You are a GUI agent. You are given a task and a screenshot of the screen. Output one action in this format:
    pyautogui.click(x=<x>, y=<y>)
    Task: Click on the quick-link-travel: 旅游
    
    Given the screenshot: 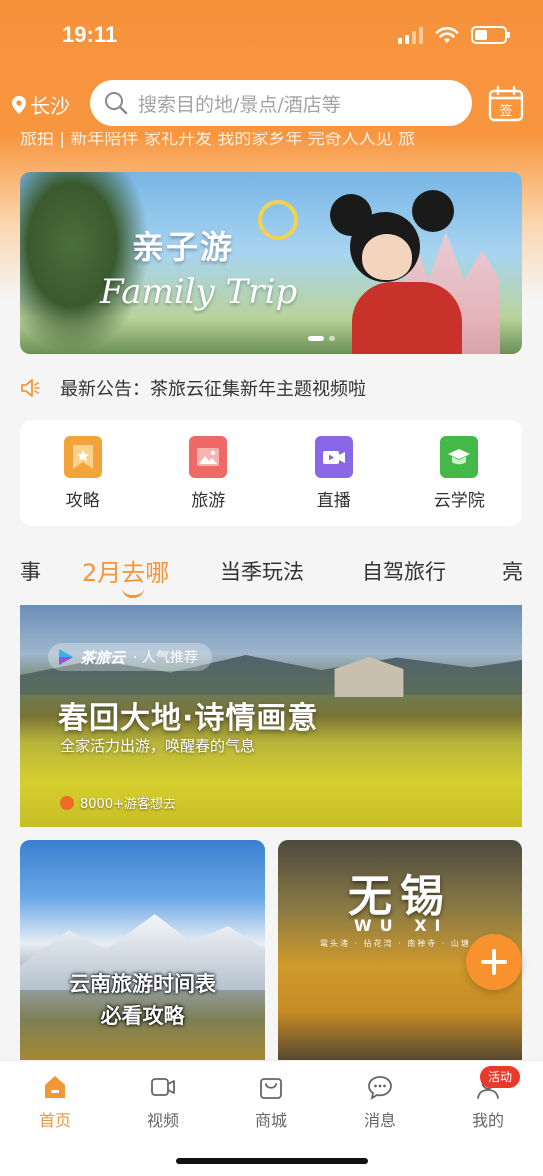 What is the action you would take?
    pyautogui.click(x=208, y=473)
    